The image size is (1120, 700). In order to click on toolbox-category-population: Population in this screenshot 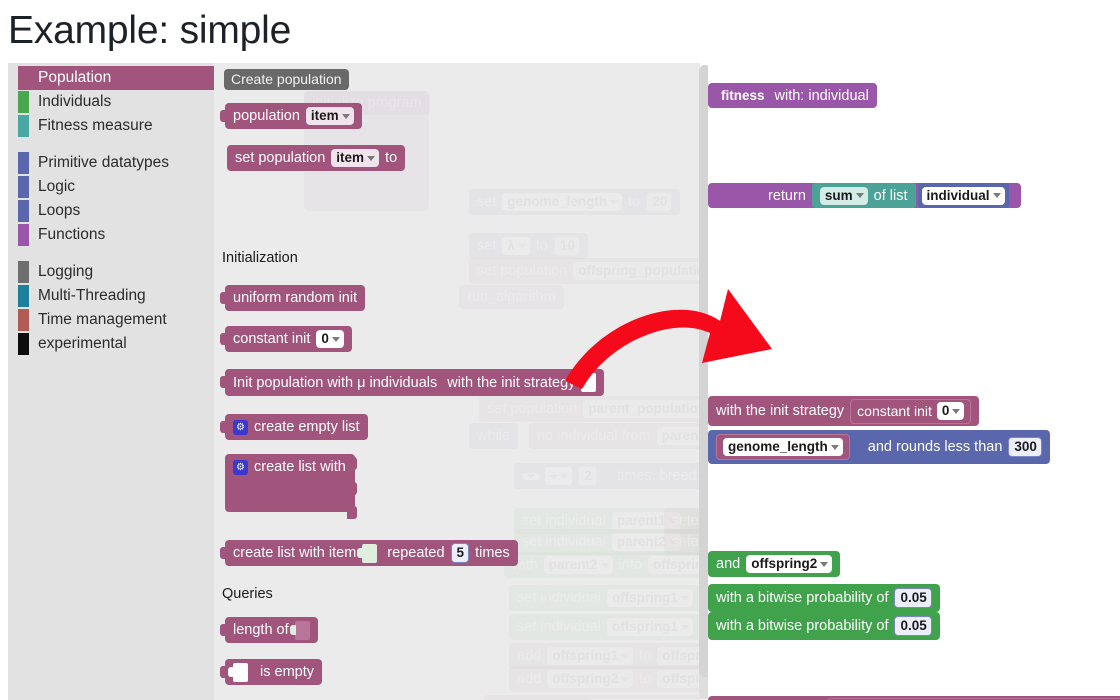, I will do `click(116, 78)`.